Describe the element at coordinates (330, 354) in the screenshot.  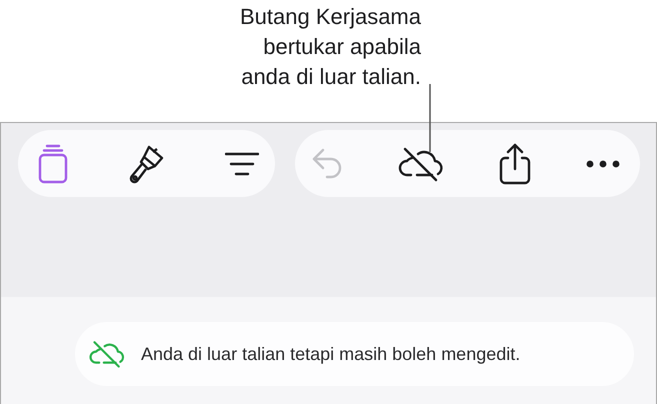
I see `banner-text: Anda di luar talian tetapi masih boleh mengedit.` at that location.